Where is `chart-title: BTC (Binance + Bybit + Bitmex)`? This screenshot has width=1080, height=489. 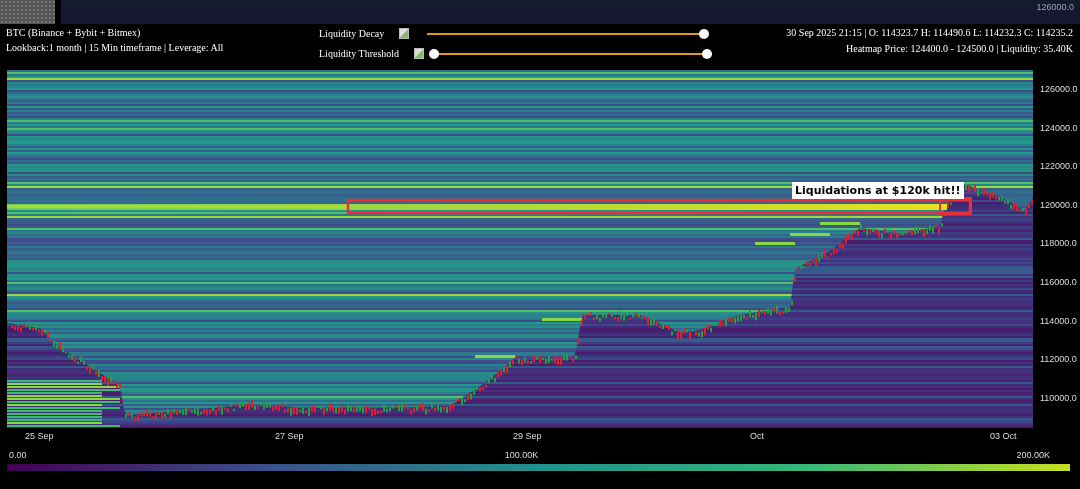 chart-title: BTC (Binance + Bybit + Bitmex) is located at coordinates (74, 32).